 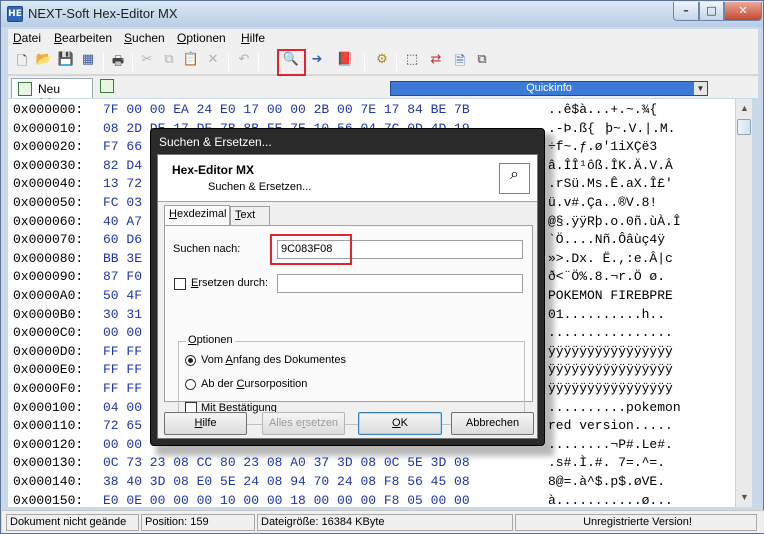 I want to click on convert-abc-icon: ⇄, so click(x=436, y=62).